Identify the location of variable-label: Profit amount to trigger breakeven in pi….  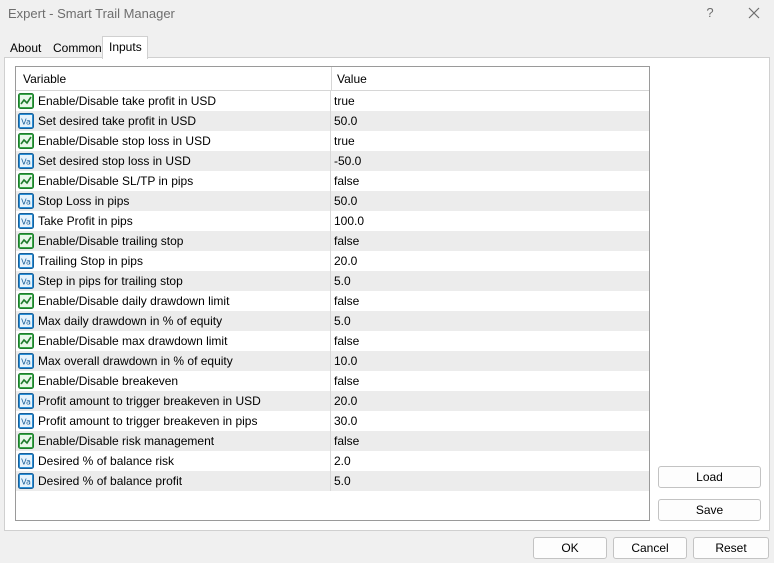
(148, 421).